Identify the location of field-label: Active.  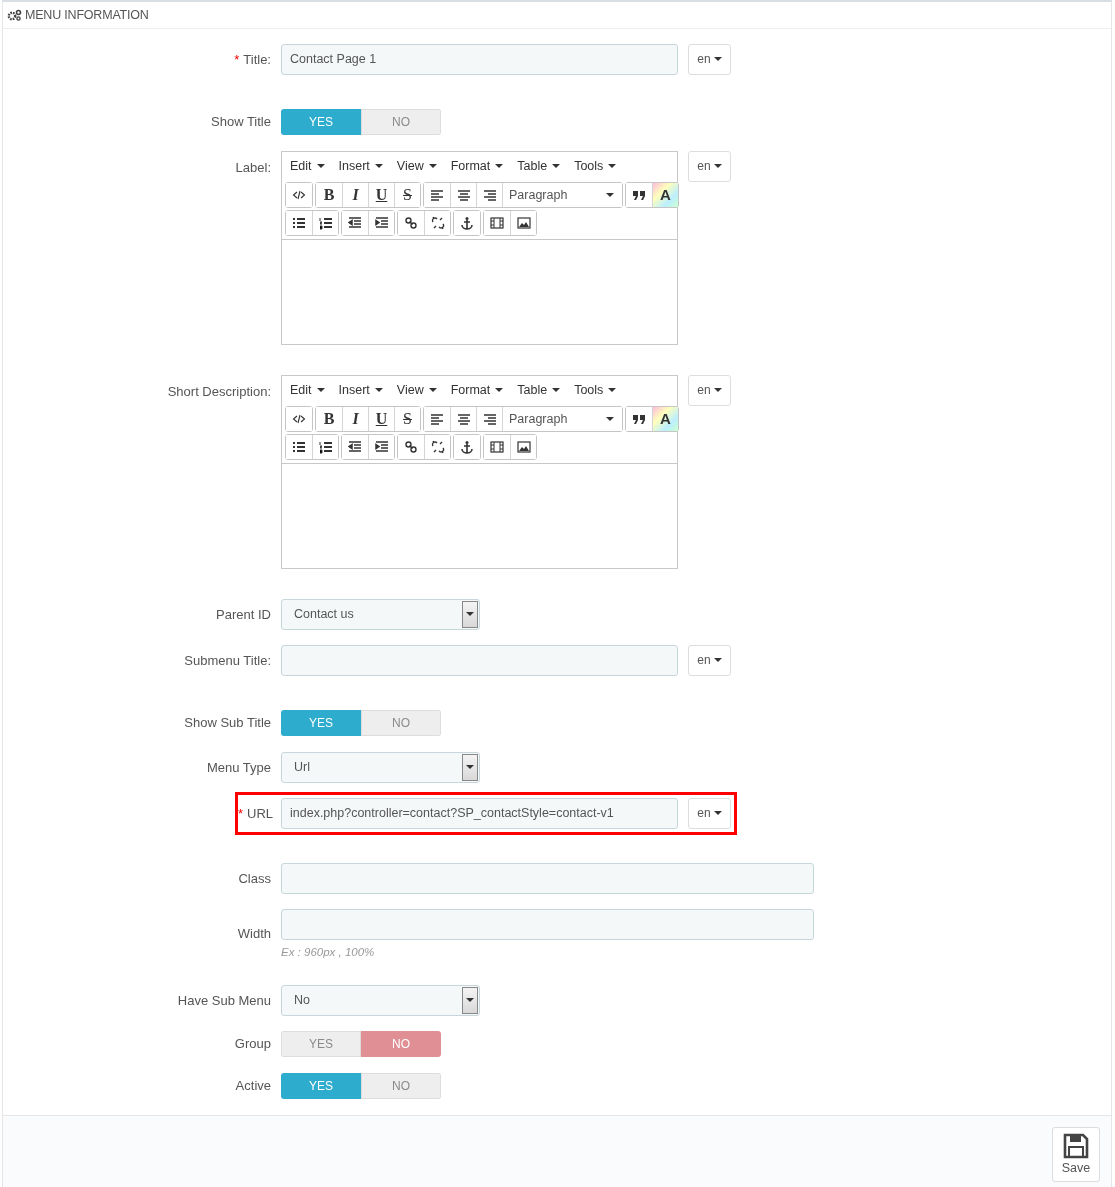
(253, 1086).